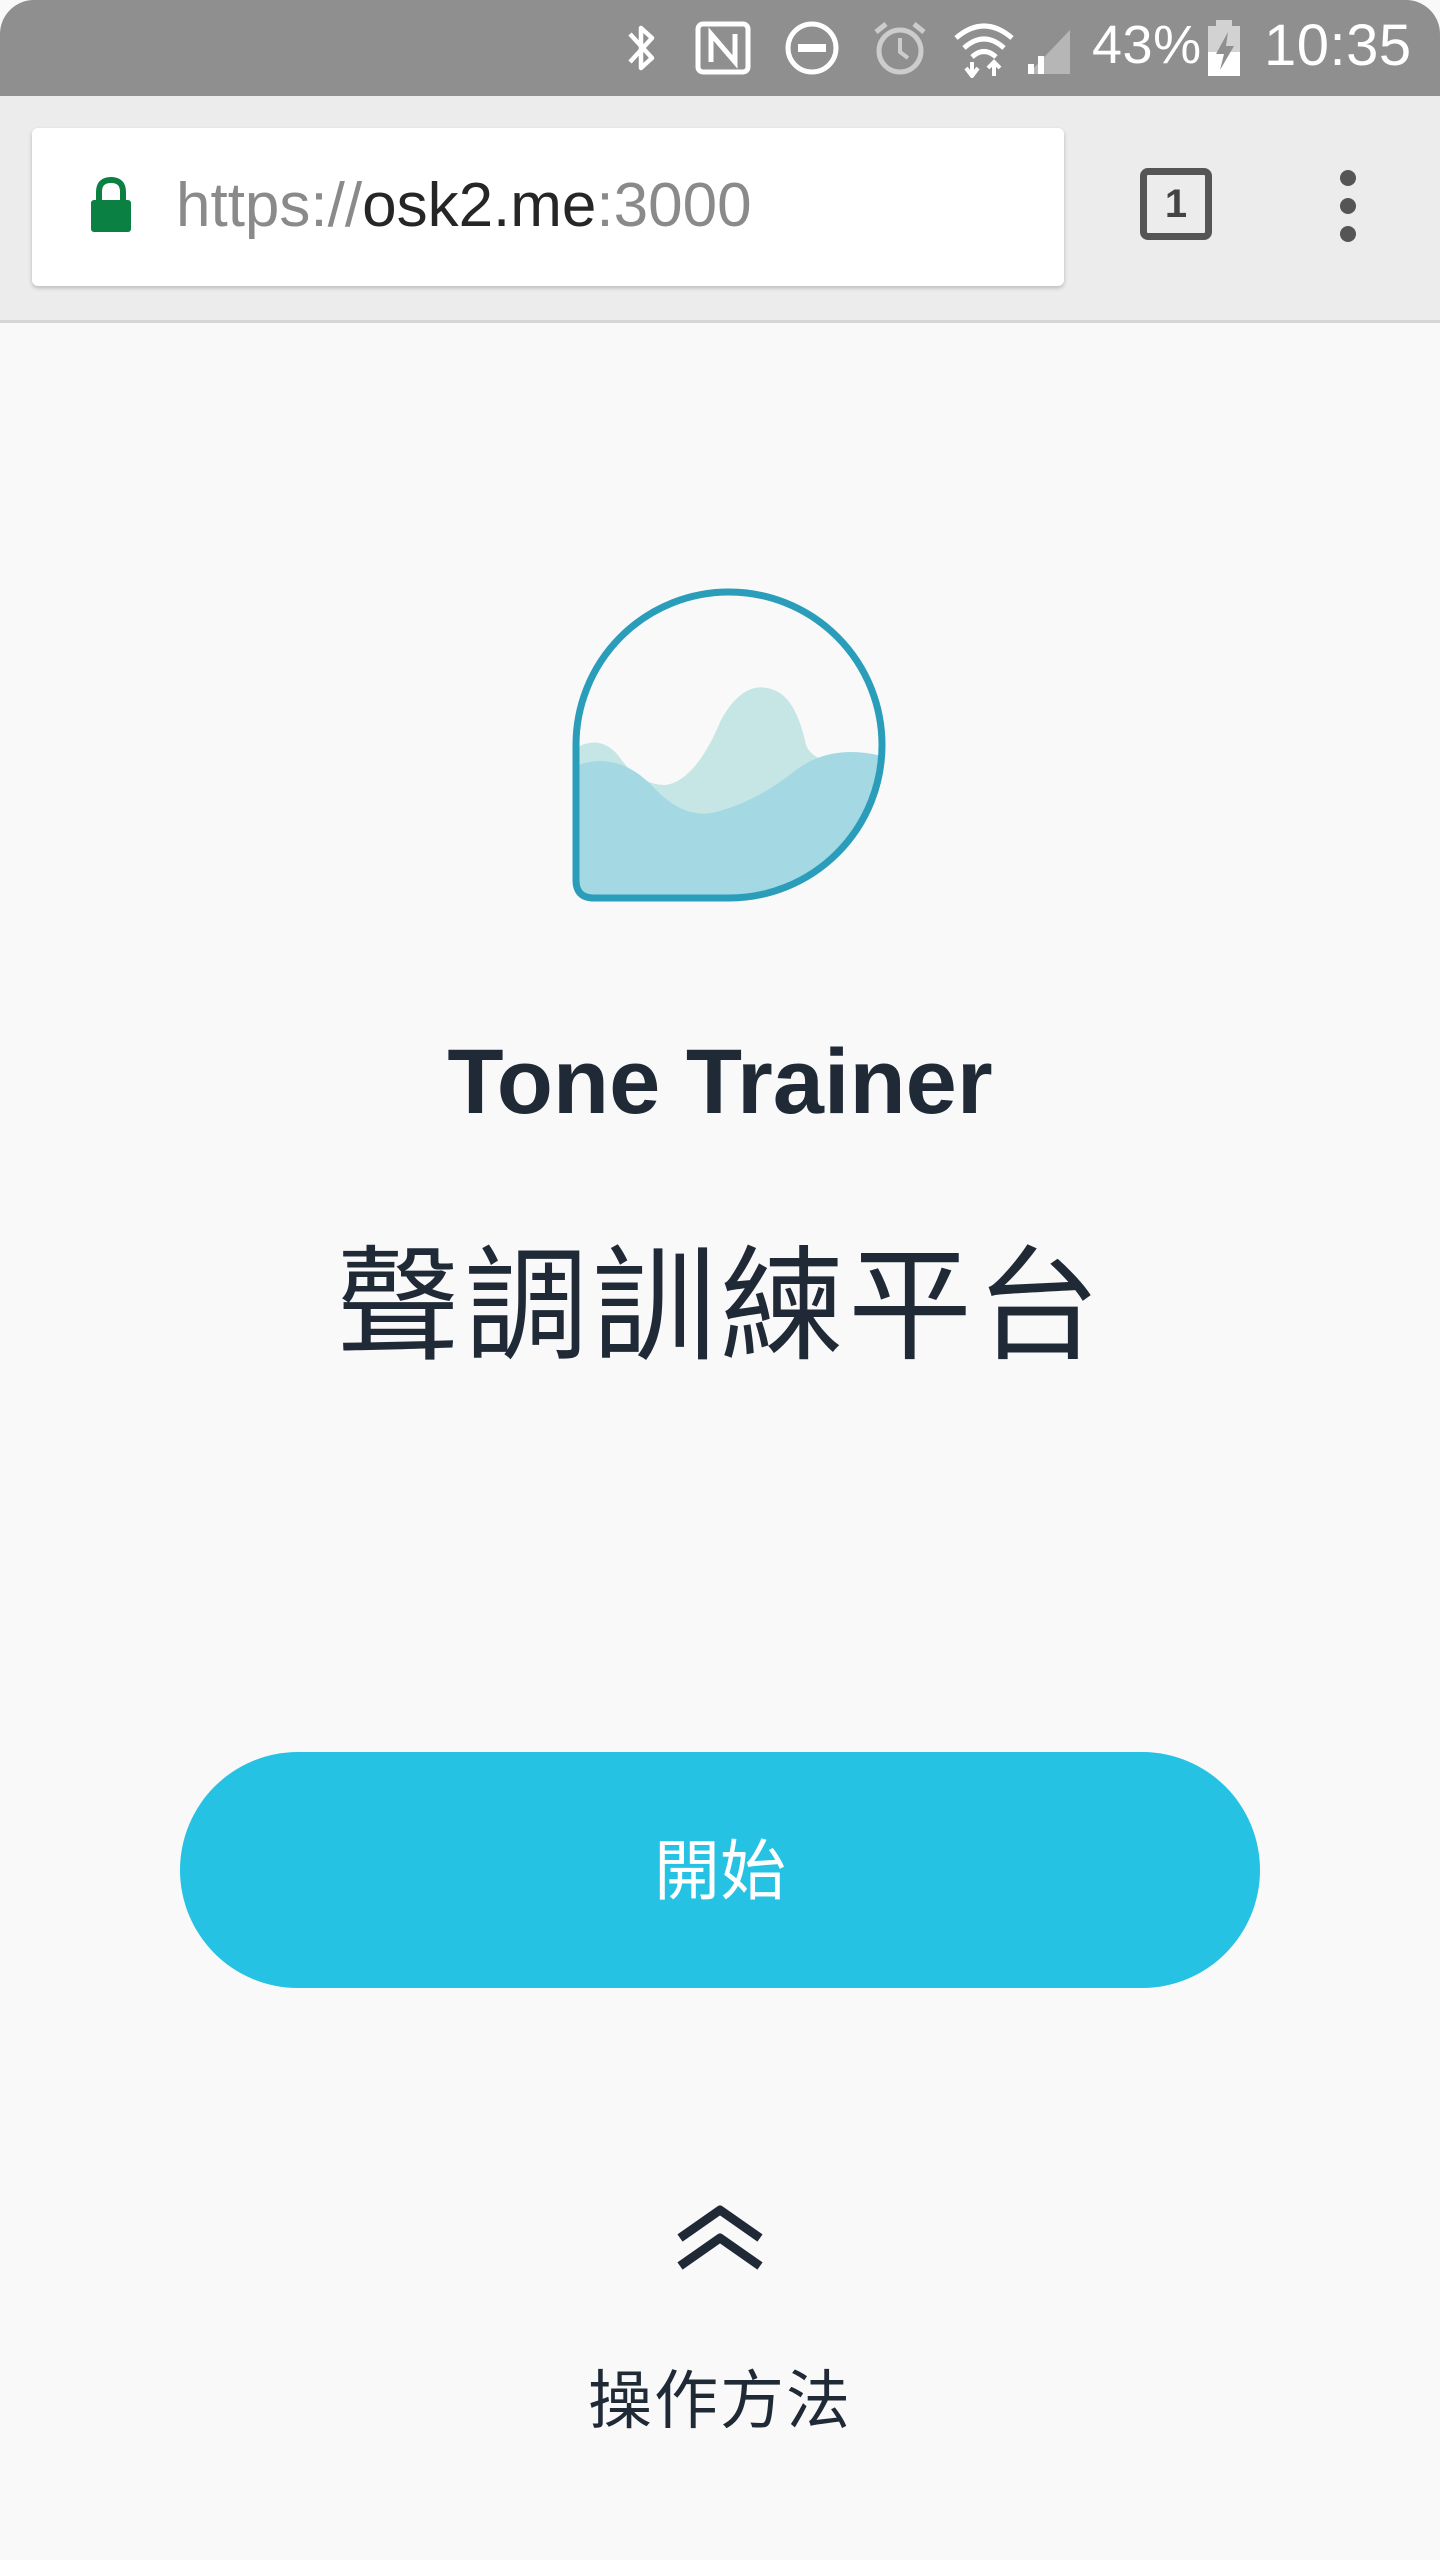  I want to click on instructions-toggle: 操作方法, so click(720, 2315).